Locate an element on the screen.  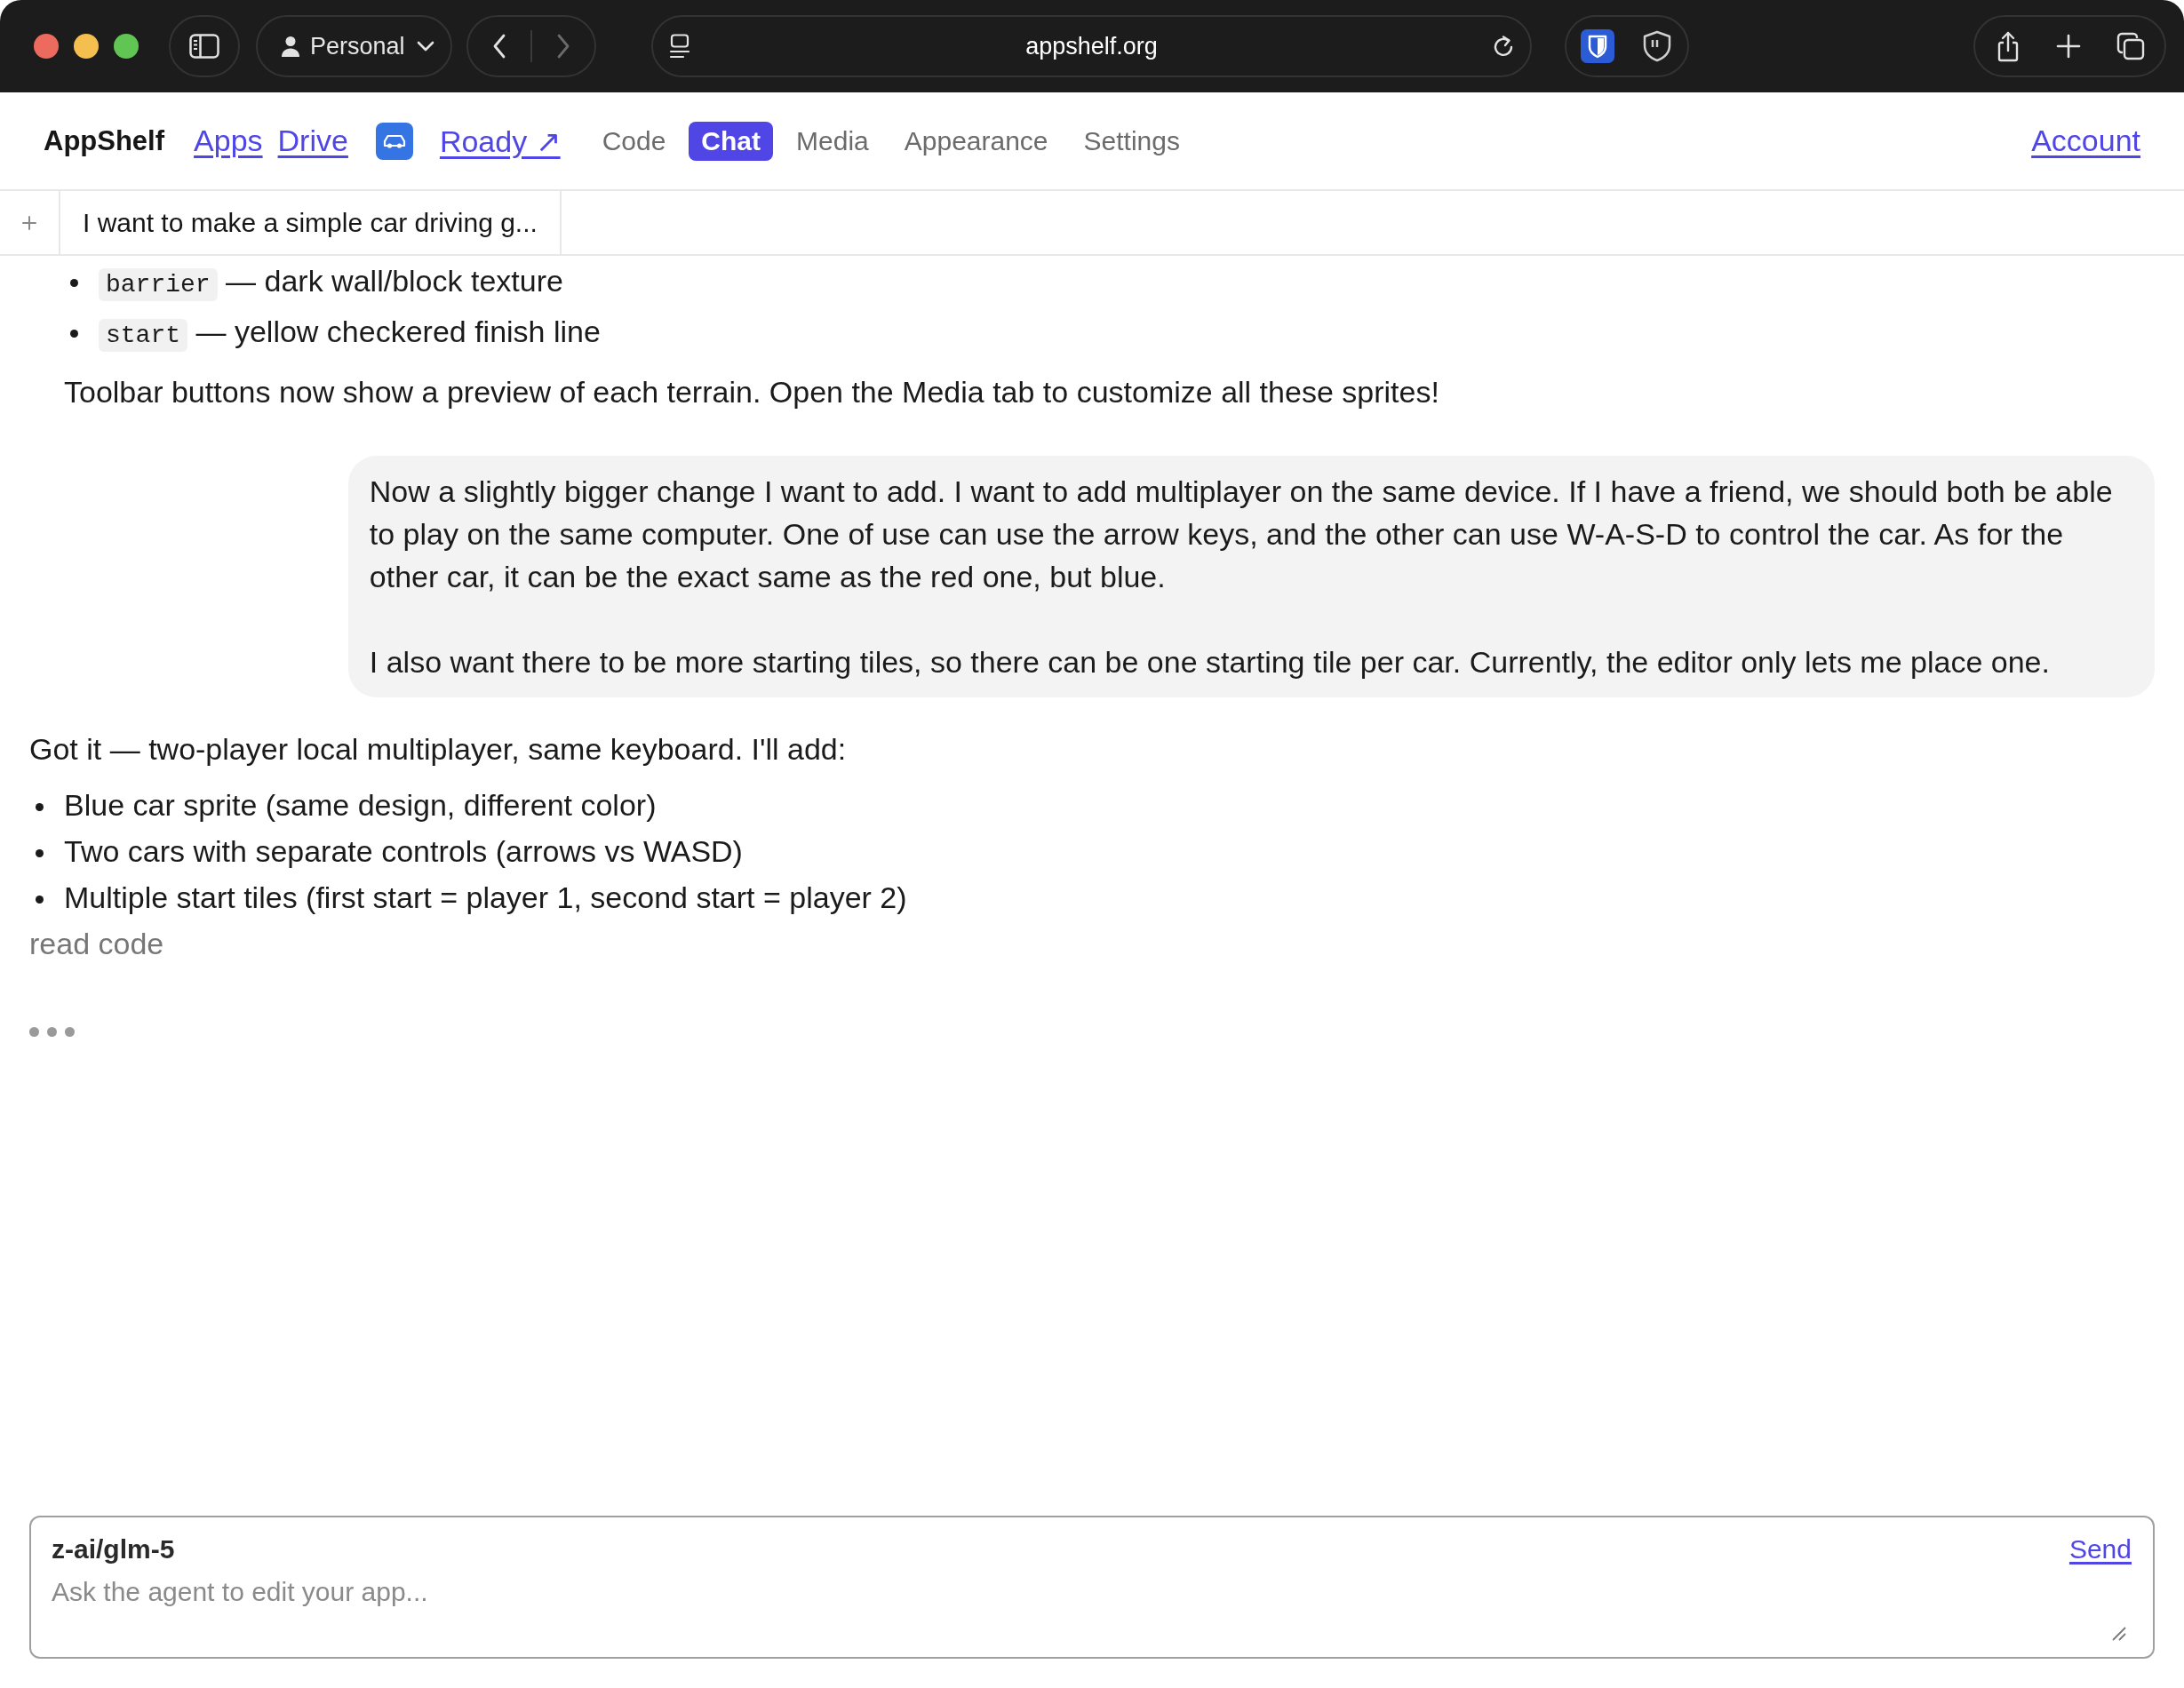
nav-tab: Code is located at coordinates (634, 141).